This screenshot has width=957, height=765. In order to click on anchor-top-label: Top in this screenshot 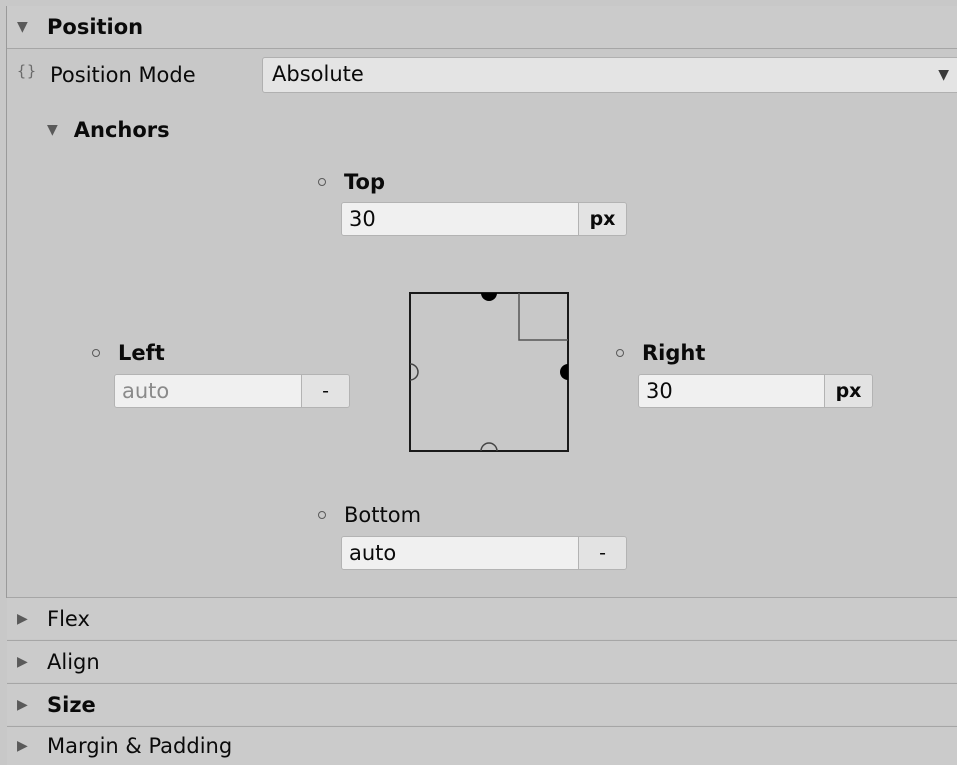, I will do `click(364, 182)`.